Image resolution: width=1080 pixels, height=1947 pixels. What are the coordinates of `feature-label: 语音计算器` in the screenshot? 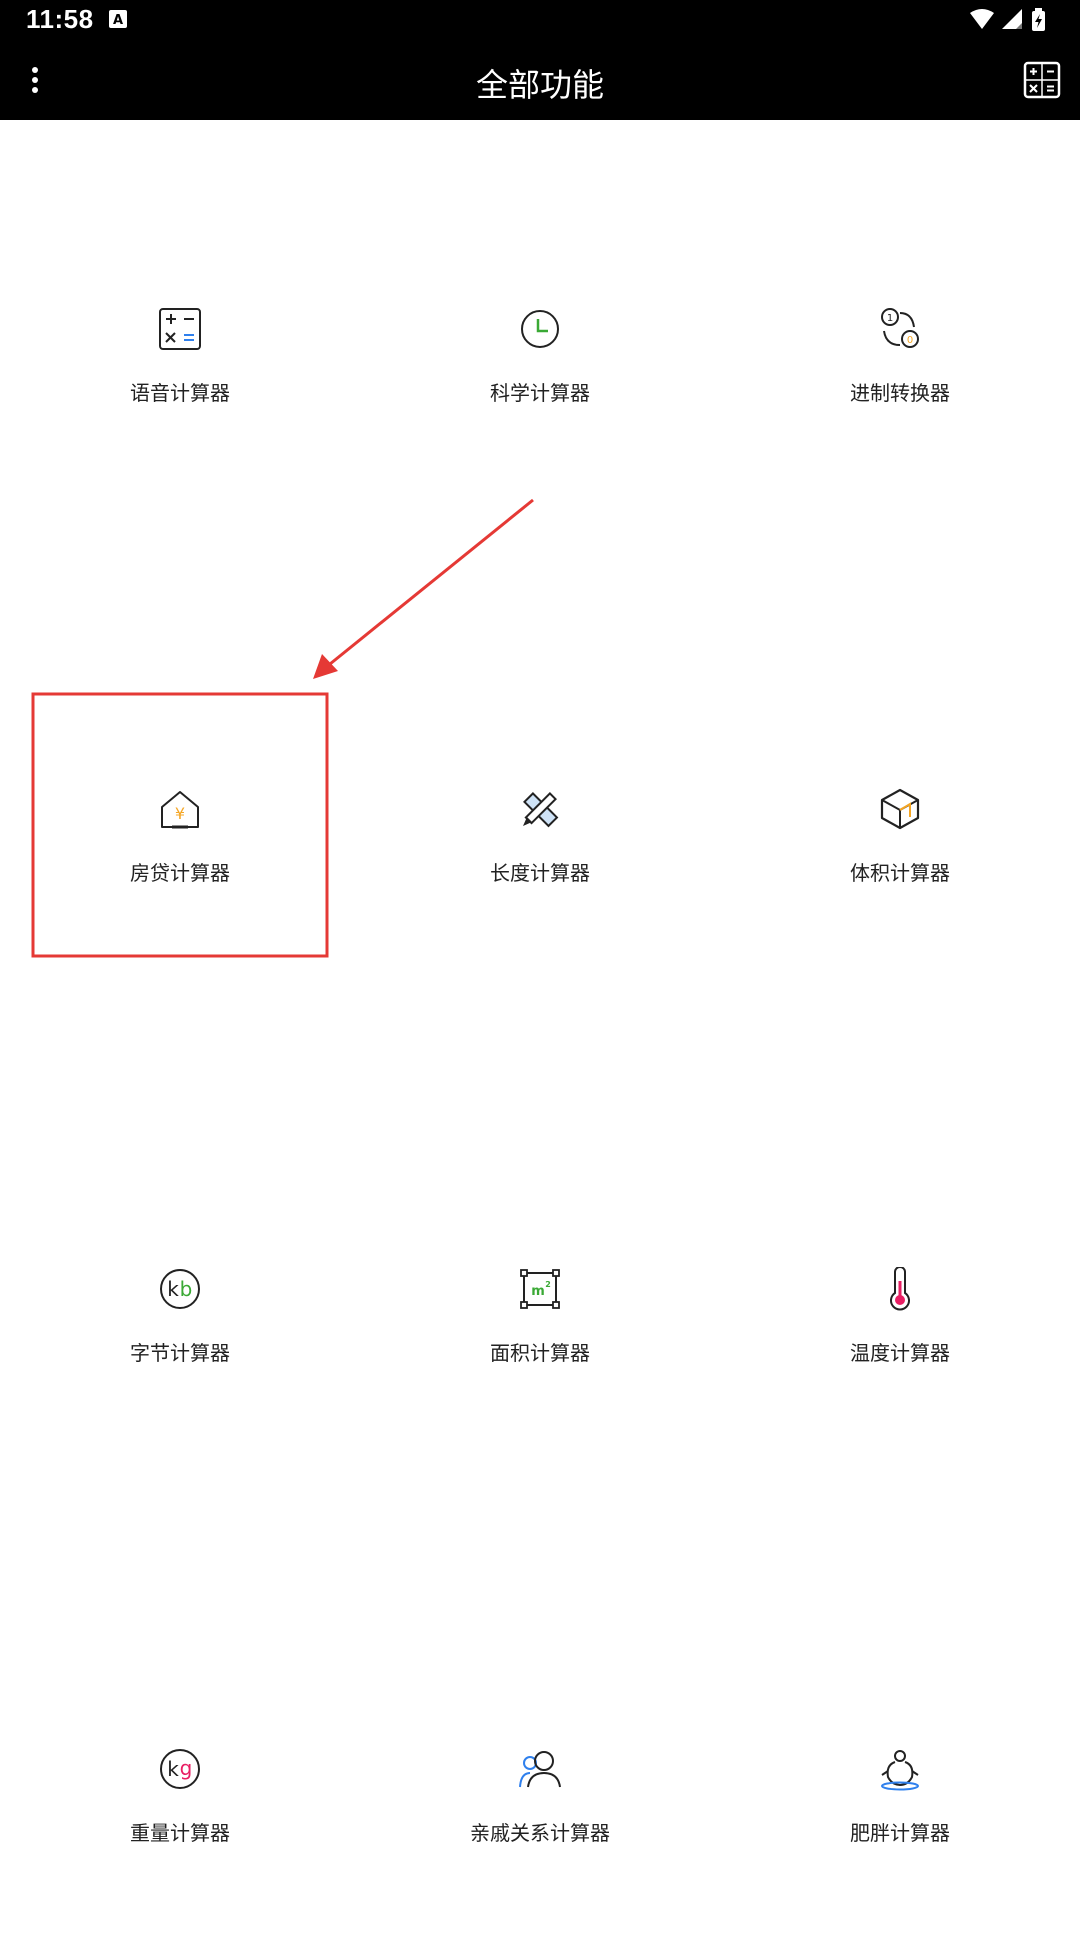 It's located at (180, 393).